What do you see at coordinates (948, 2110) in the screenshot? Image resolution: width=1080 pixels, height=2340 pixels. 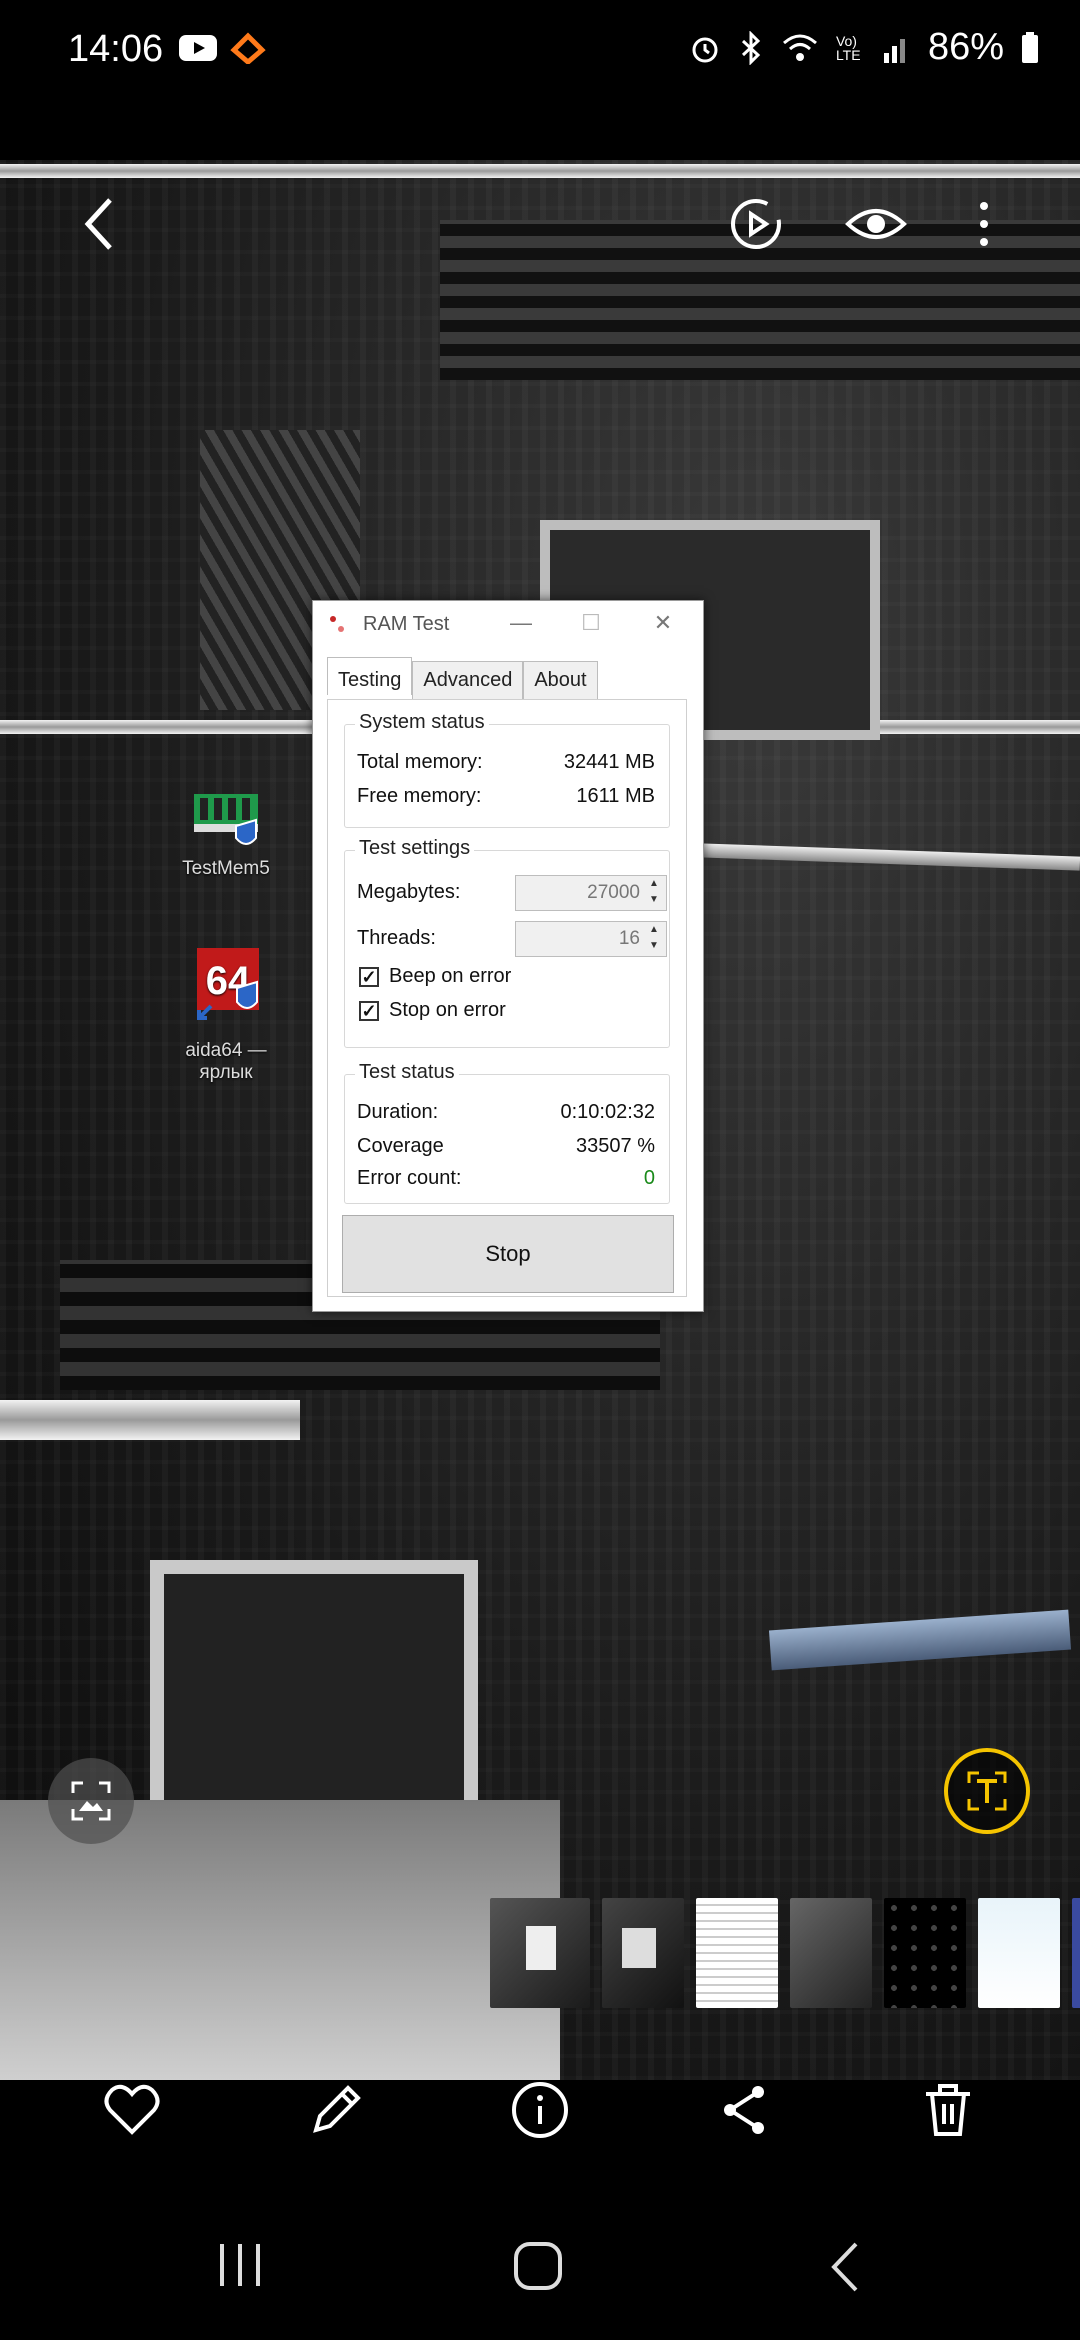 I see `delete-icon` at bounding box center [948, 2110].